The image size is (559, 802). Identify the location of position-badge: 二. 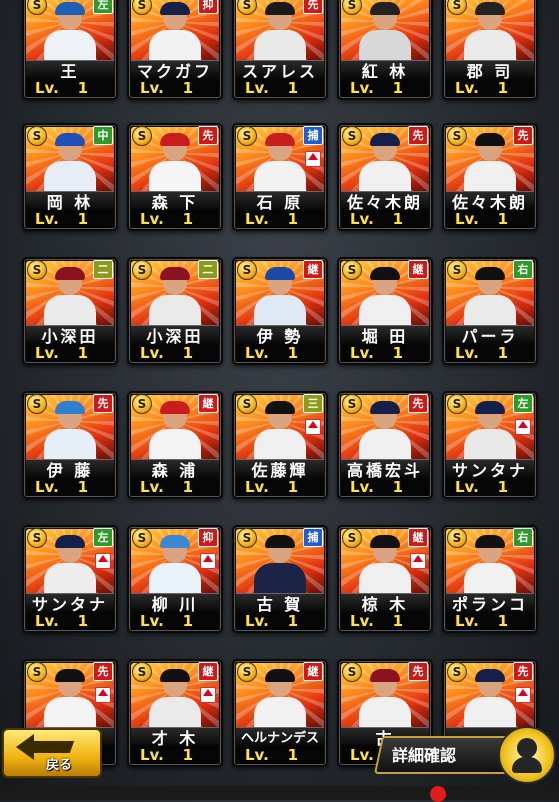
(208, 269).